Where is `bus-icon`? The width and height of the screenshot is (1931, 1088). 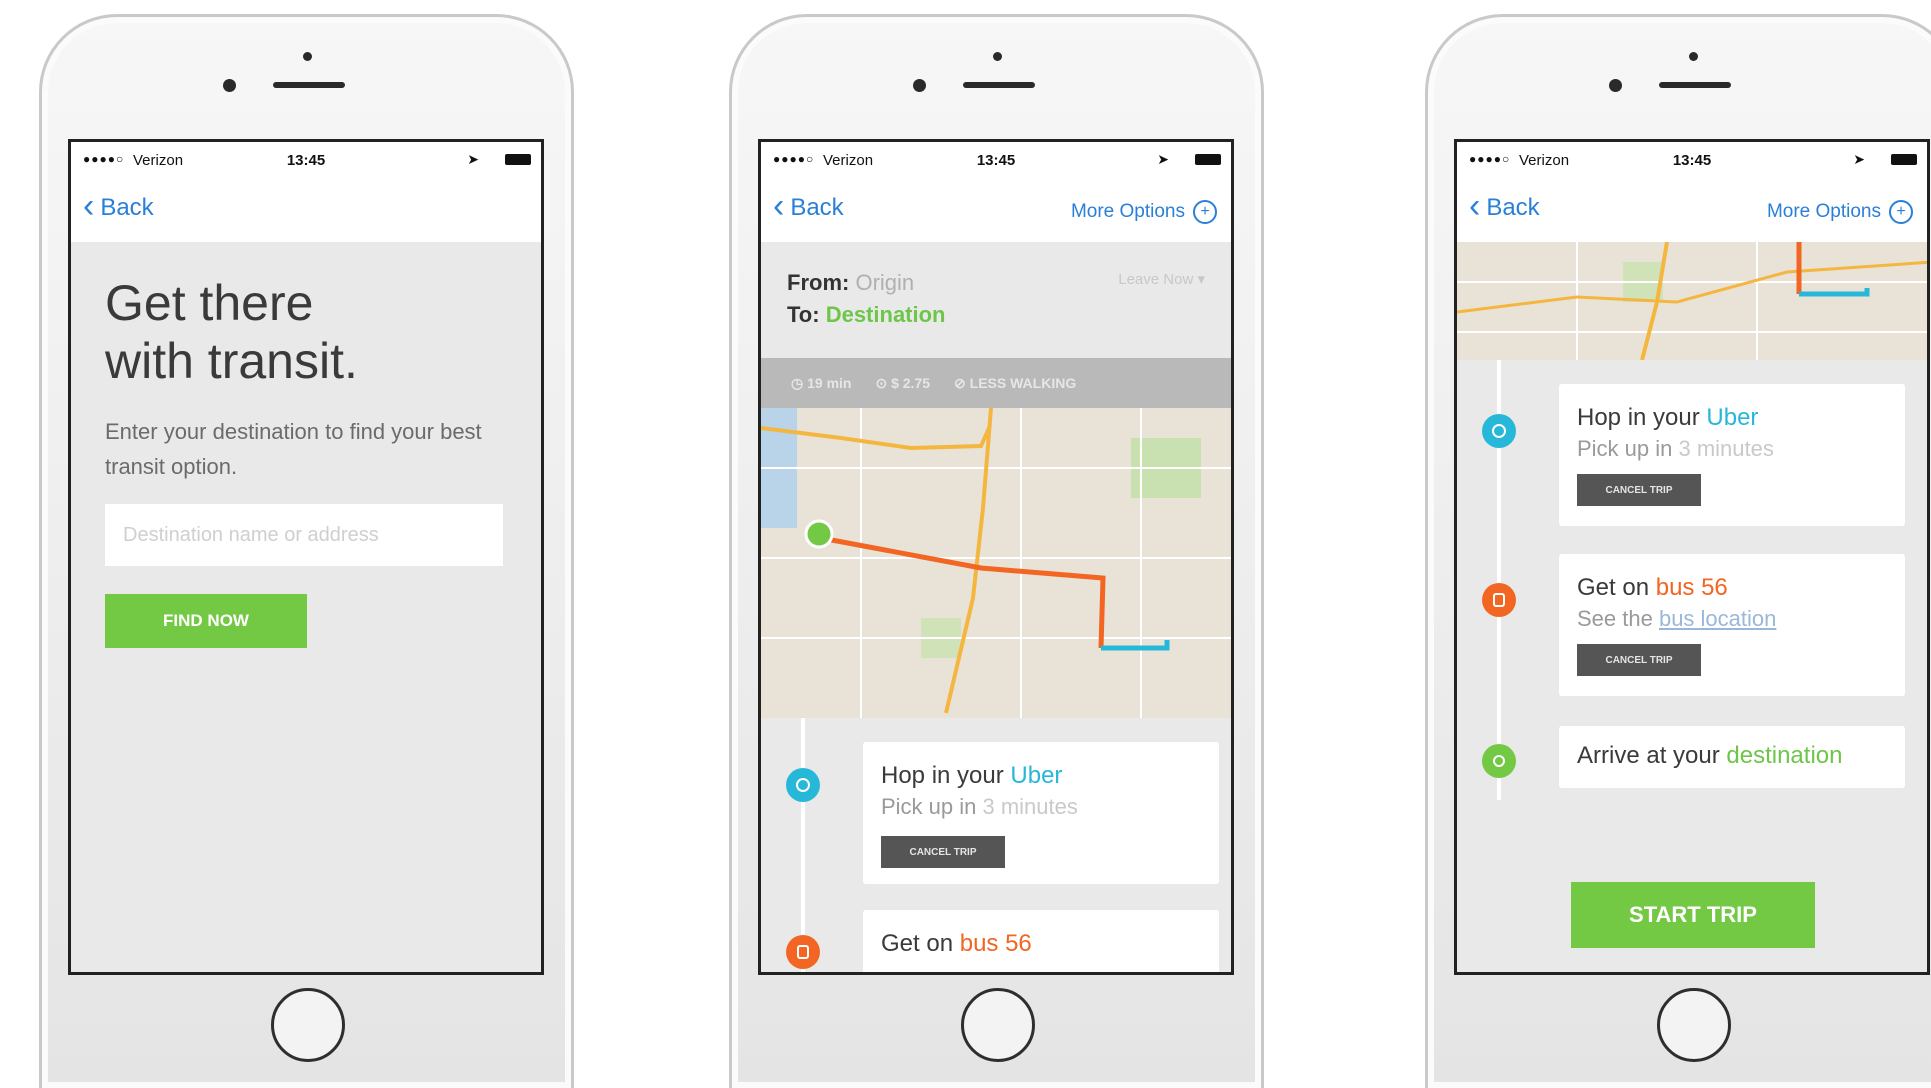
bus-icon is located at coordinates (1499, 600).